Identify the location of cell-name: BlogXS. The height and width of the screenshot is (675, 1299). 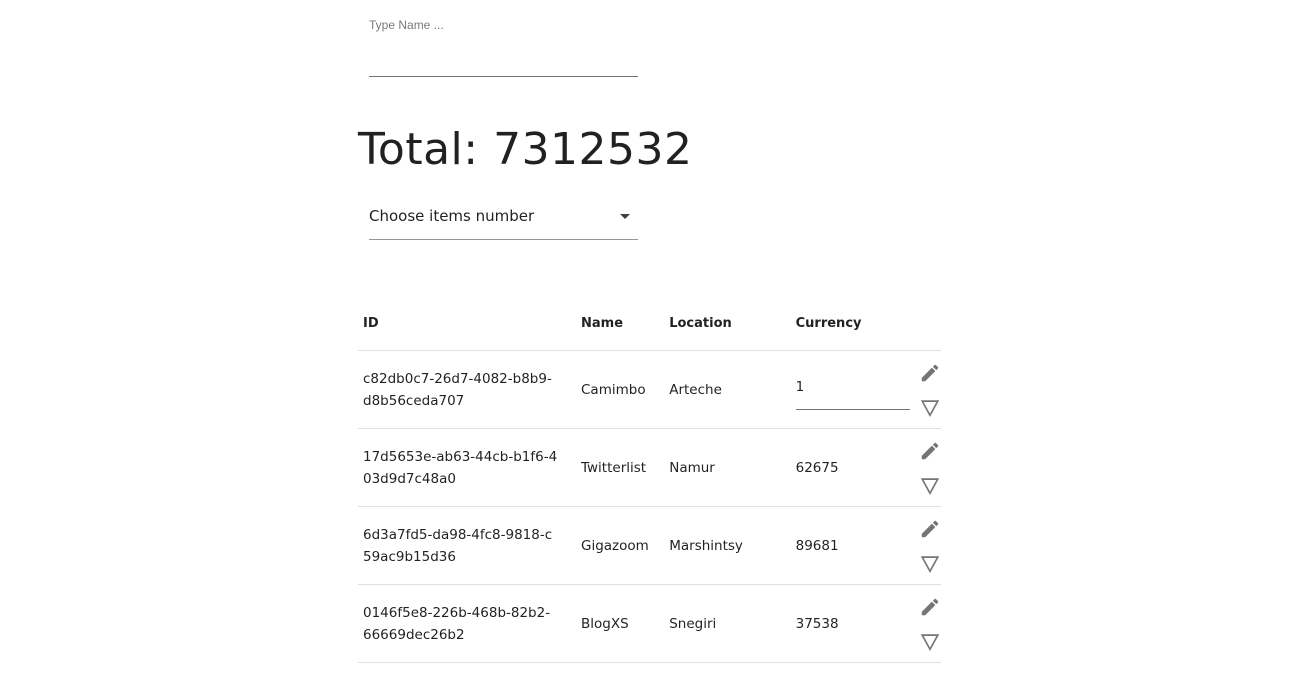
(625, 623).